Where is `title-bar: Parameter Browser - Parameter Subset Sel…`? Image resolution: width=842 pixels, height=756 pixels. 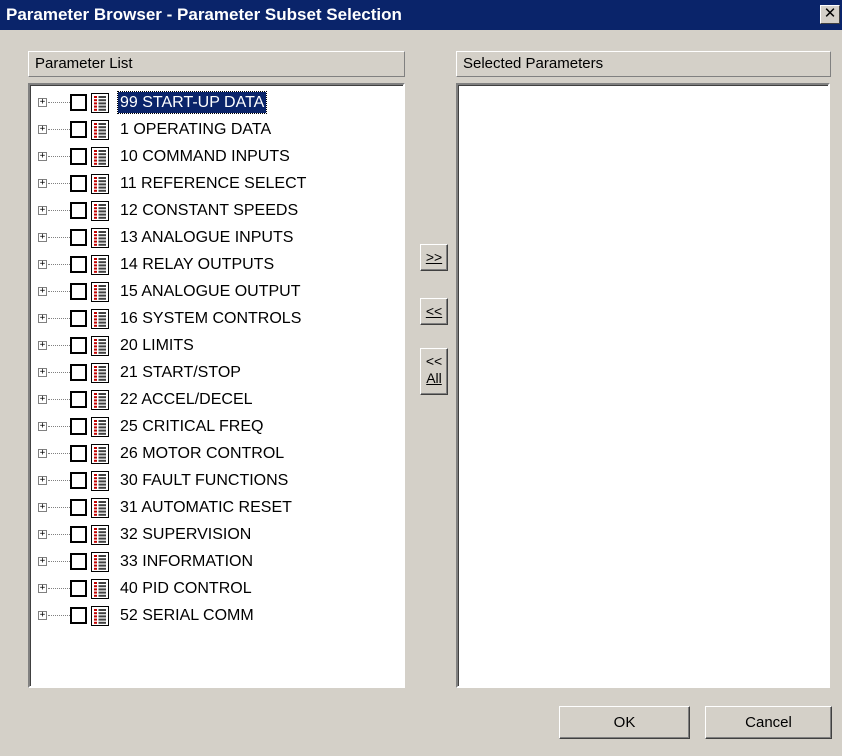
title-bar: Parameter Browser - Parameter Subset Sel… is located at coordinates (421, 15).